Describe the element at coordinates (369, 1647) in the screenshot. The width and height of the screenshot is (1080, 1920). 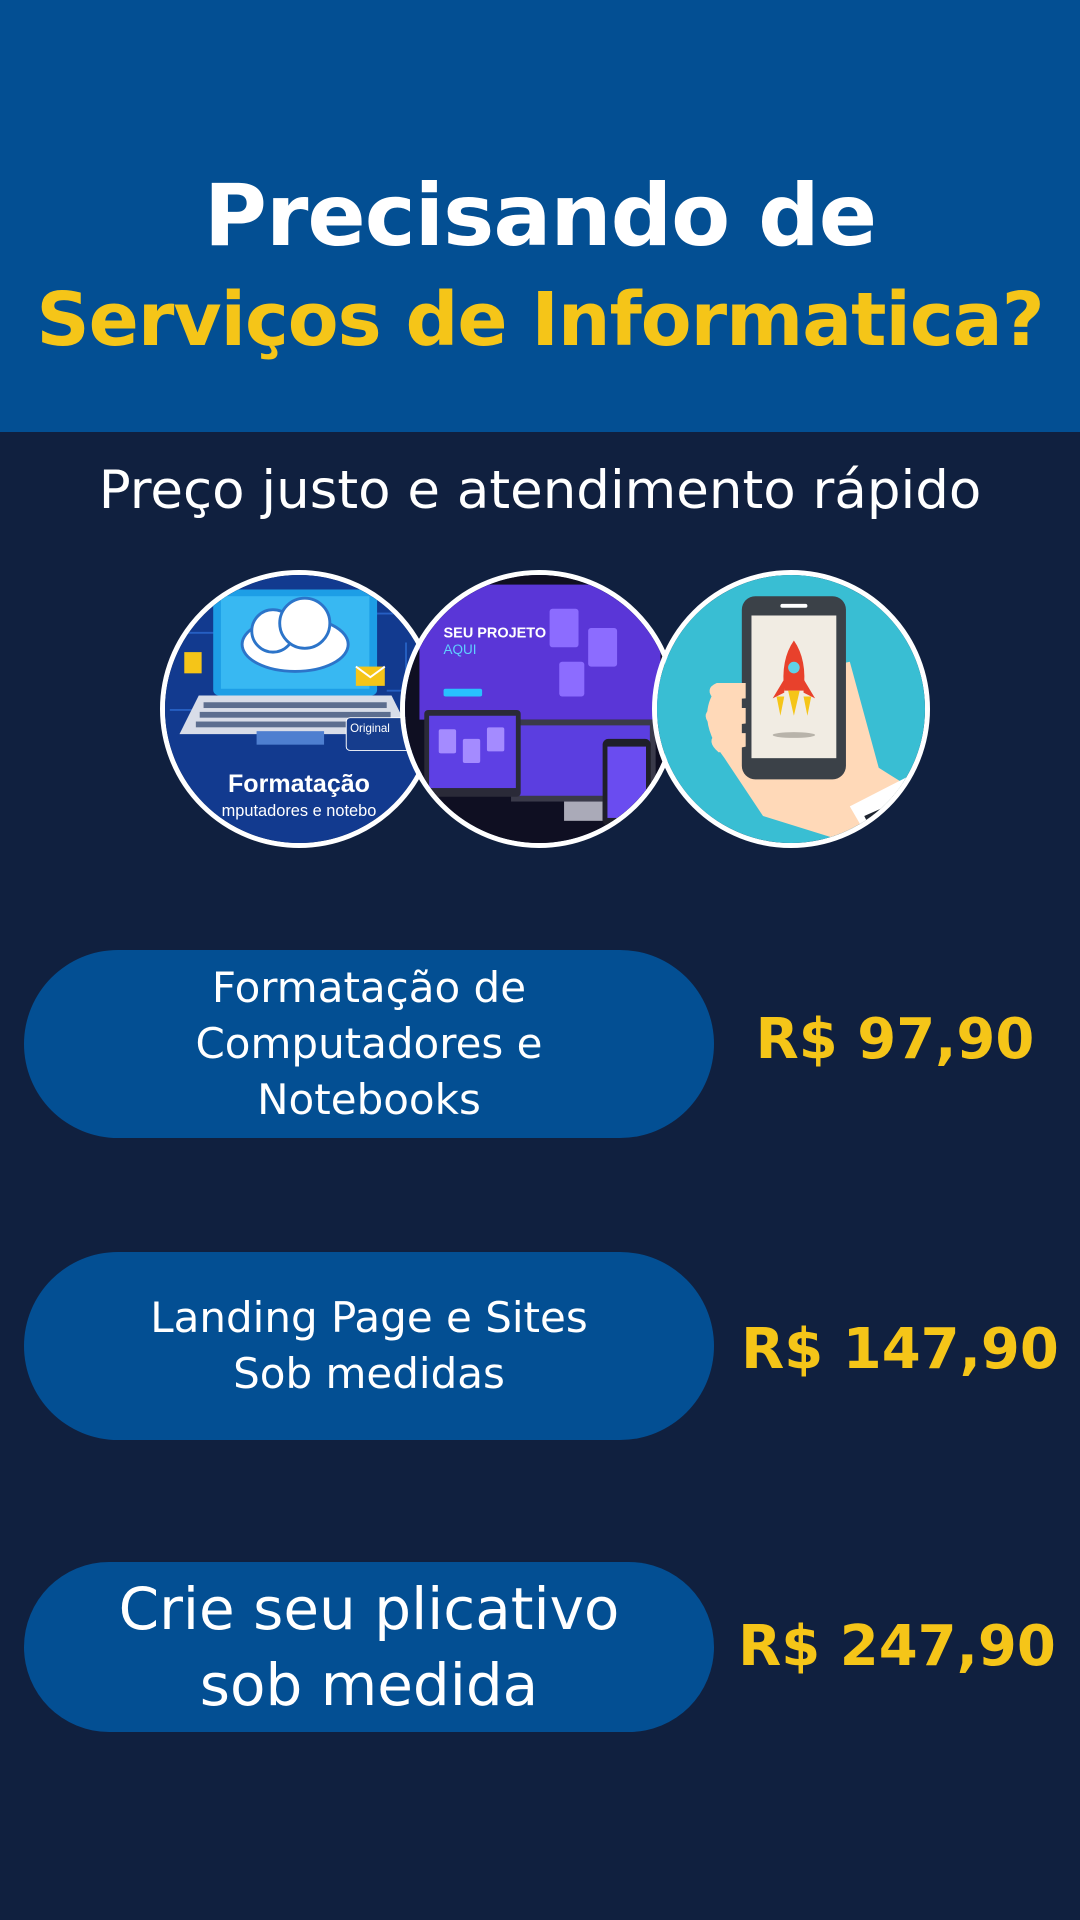
I see `service-app-pill: Crie seu plicativo sob medida` at that location.